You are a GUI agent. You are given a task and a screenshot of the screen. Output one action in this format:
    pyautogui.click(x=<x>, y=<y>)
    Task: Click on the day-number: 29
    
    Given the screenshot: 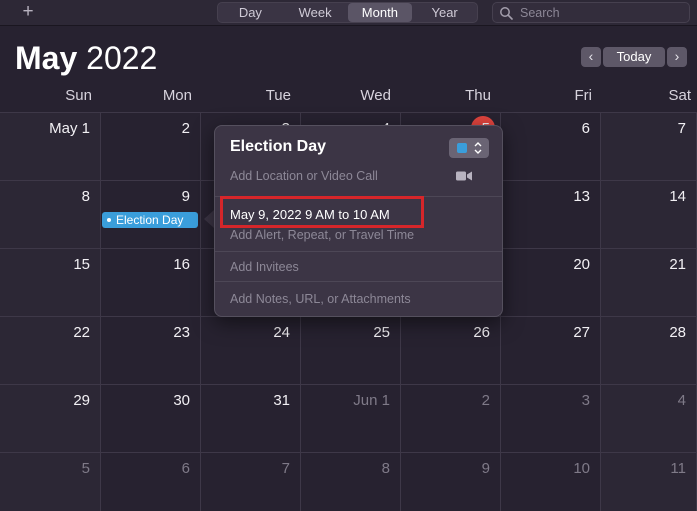 What is the action you would take?
    pyautogui.click(x=81, y=400)
    